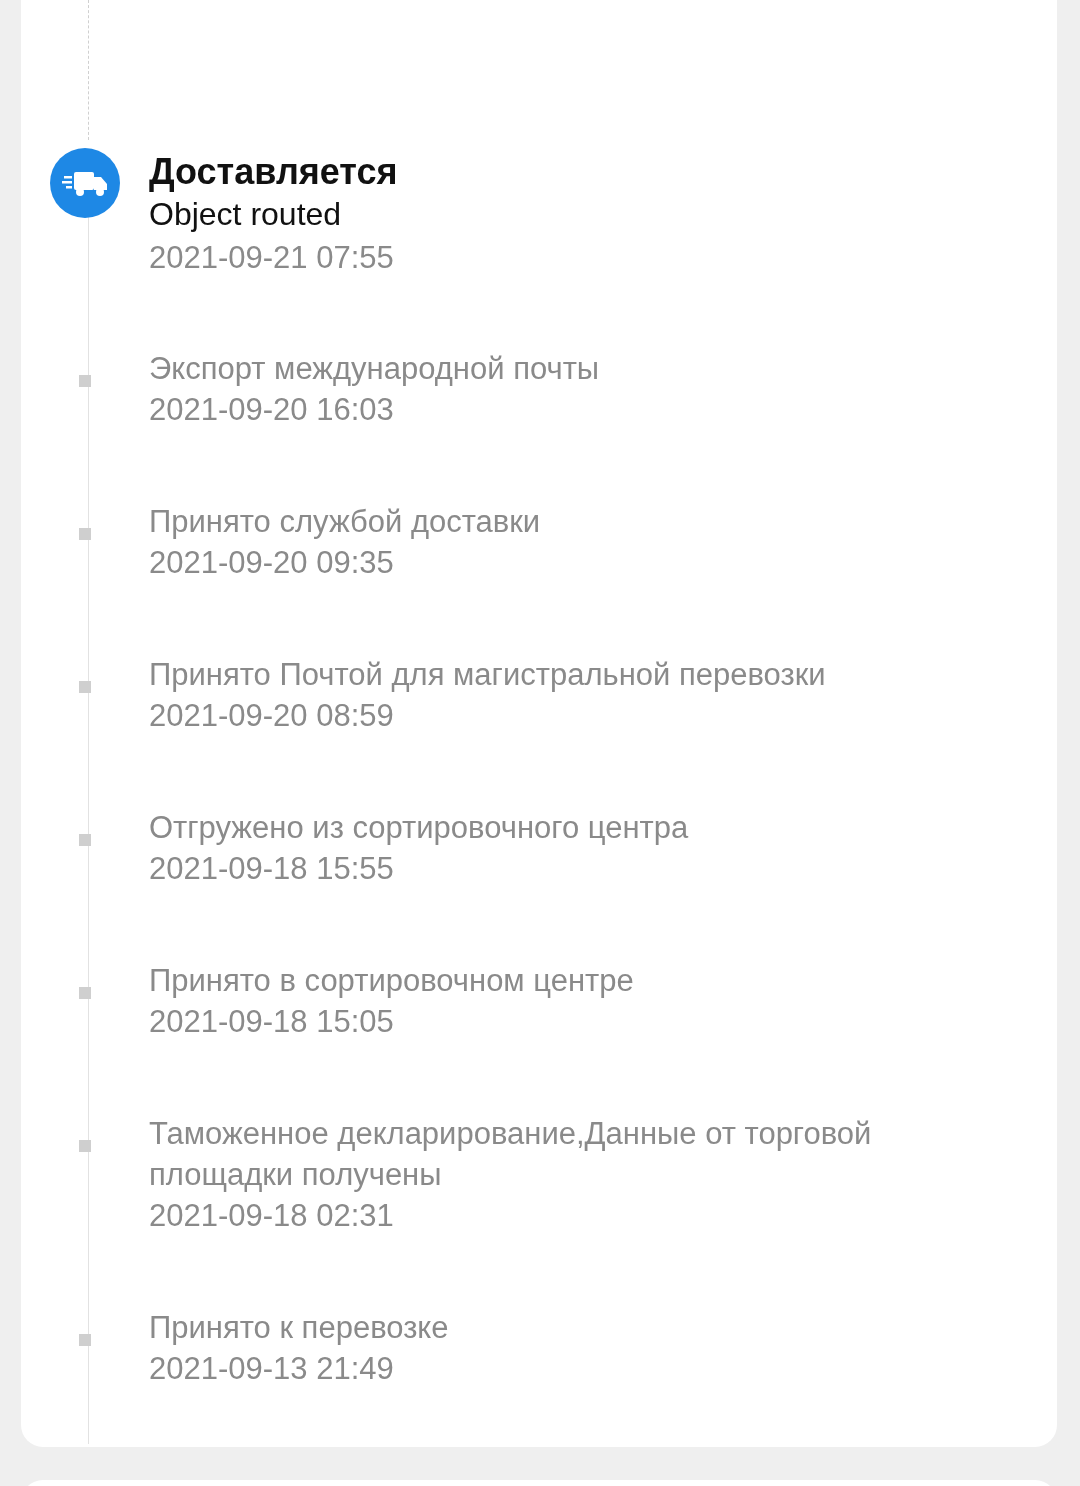 Image resolution: width=1080 pixels, height=1486 pixels. What do you see at coordinates (246, 214) in the screenshot?
I see `event-description: Object routed` at bounding box center [246, 214].